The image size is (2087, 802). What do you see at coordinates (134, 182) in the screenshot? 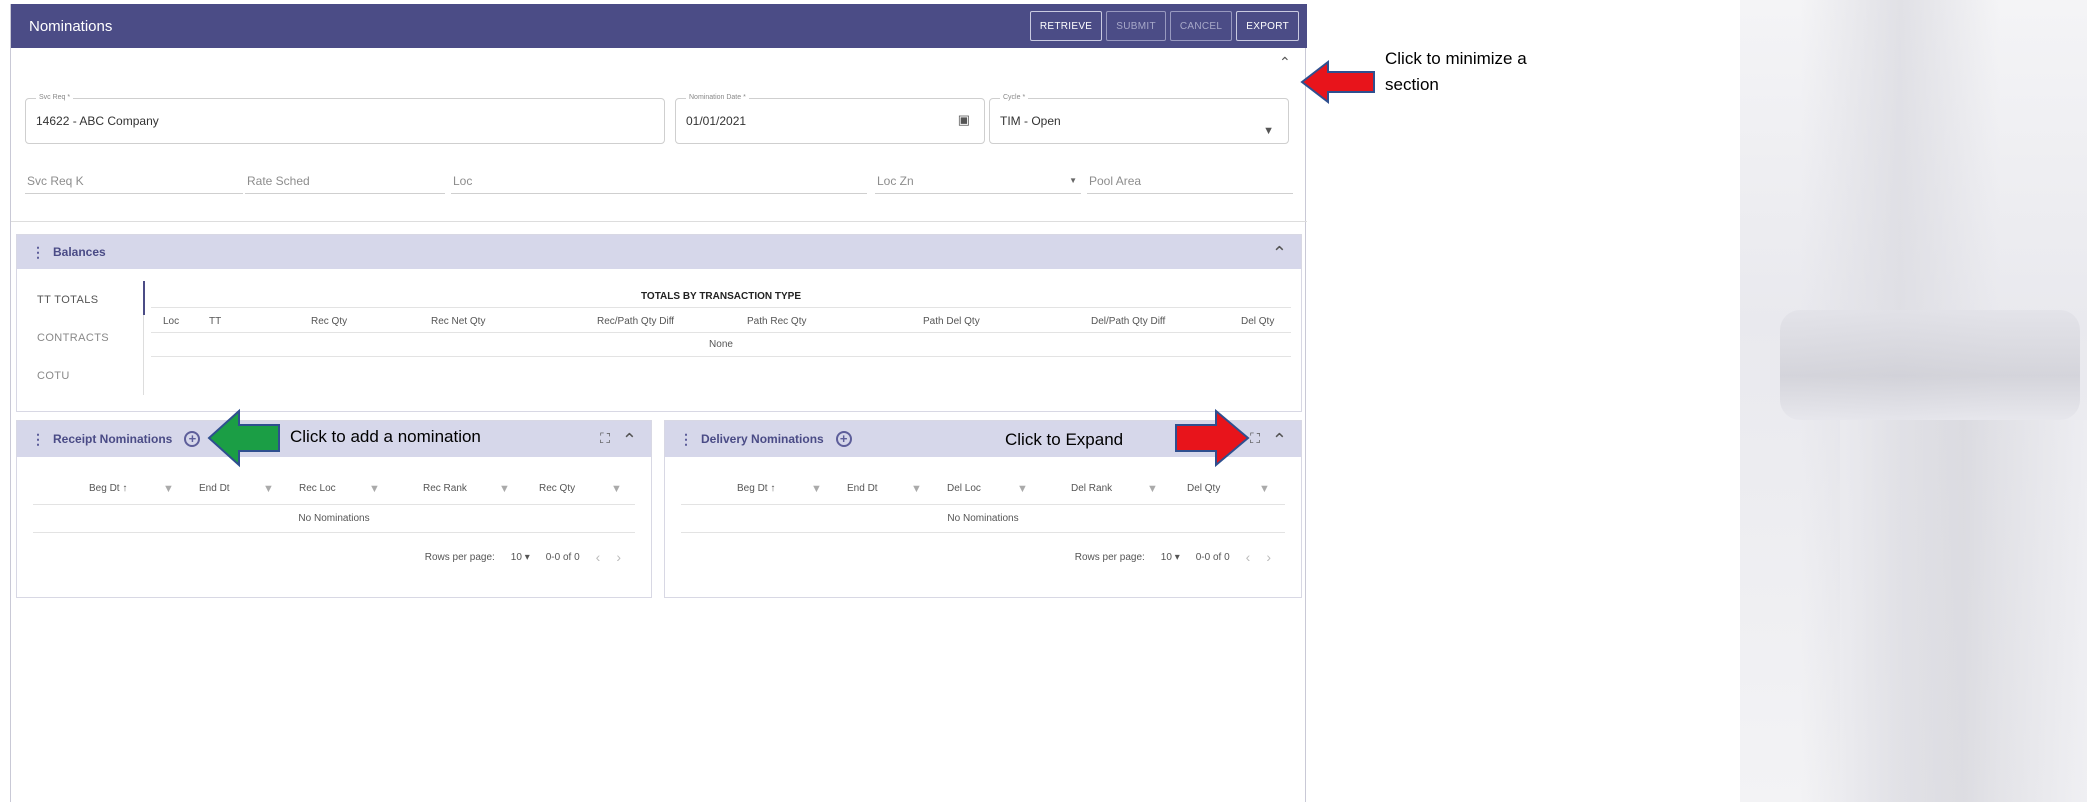
I see `svc-req-k-field: Svc Req K` at bounding box center [134, 182].